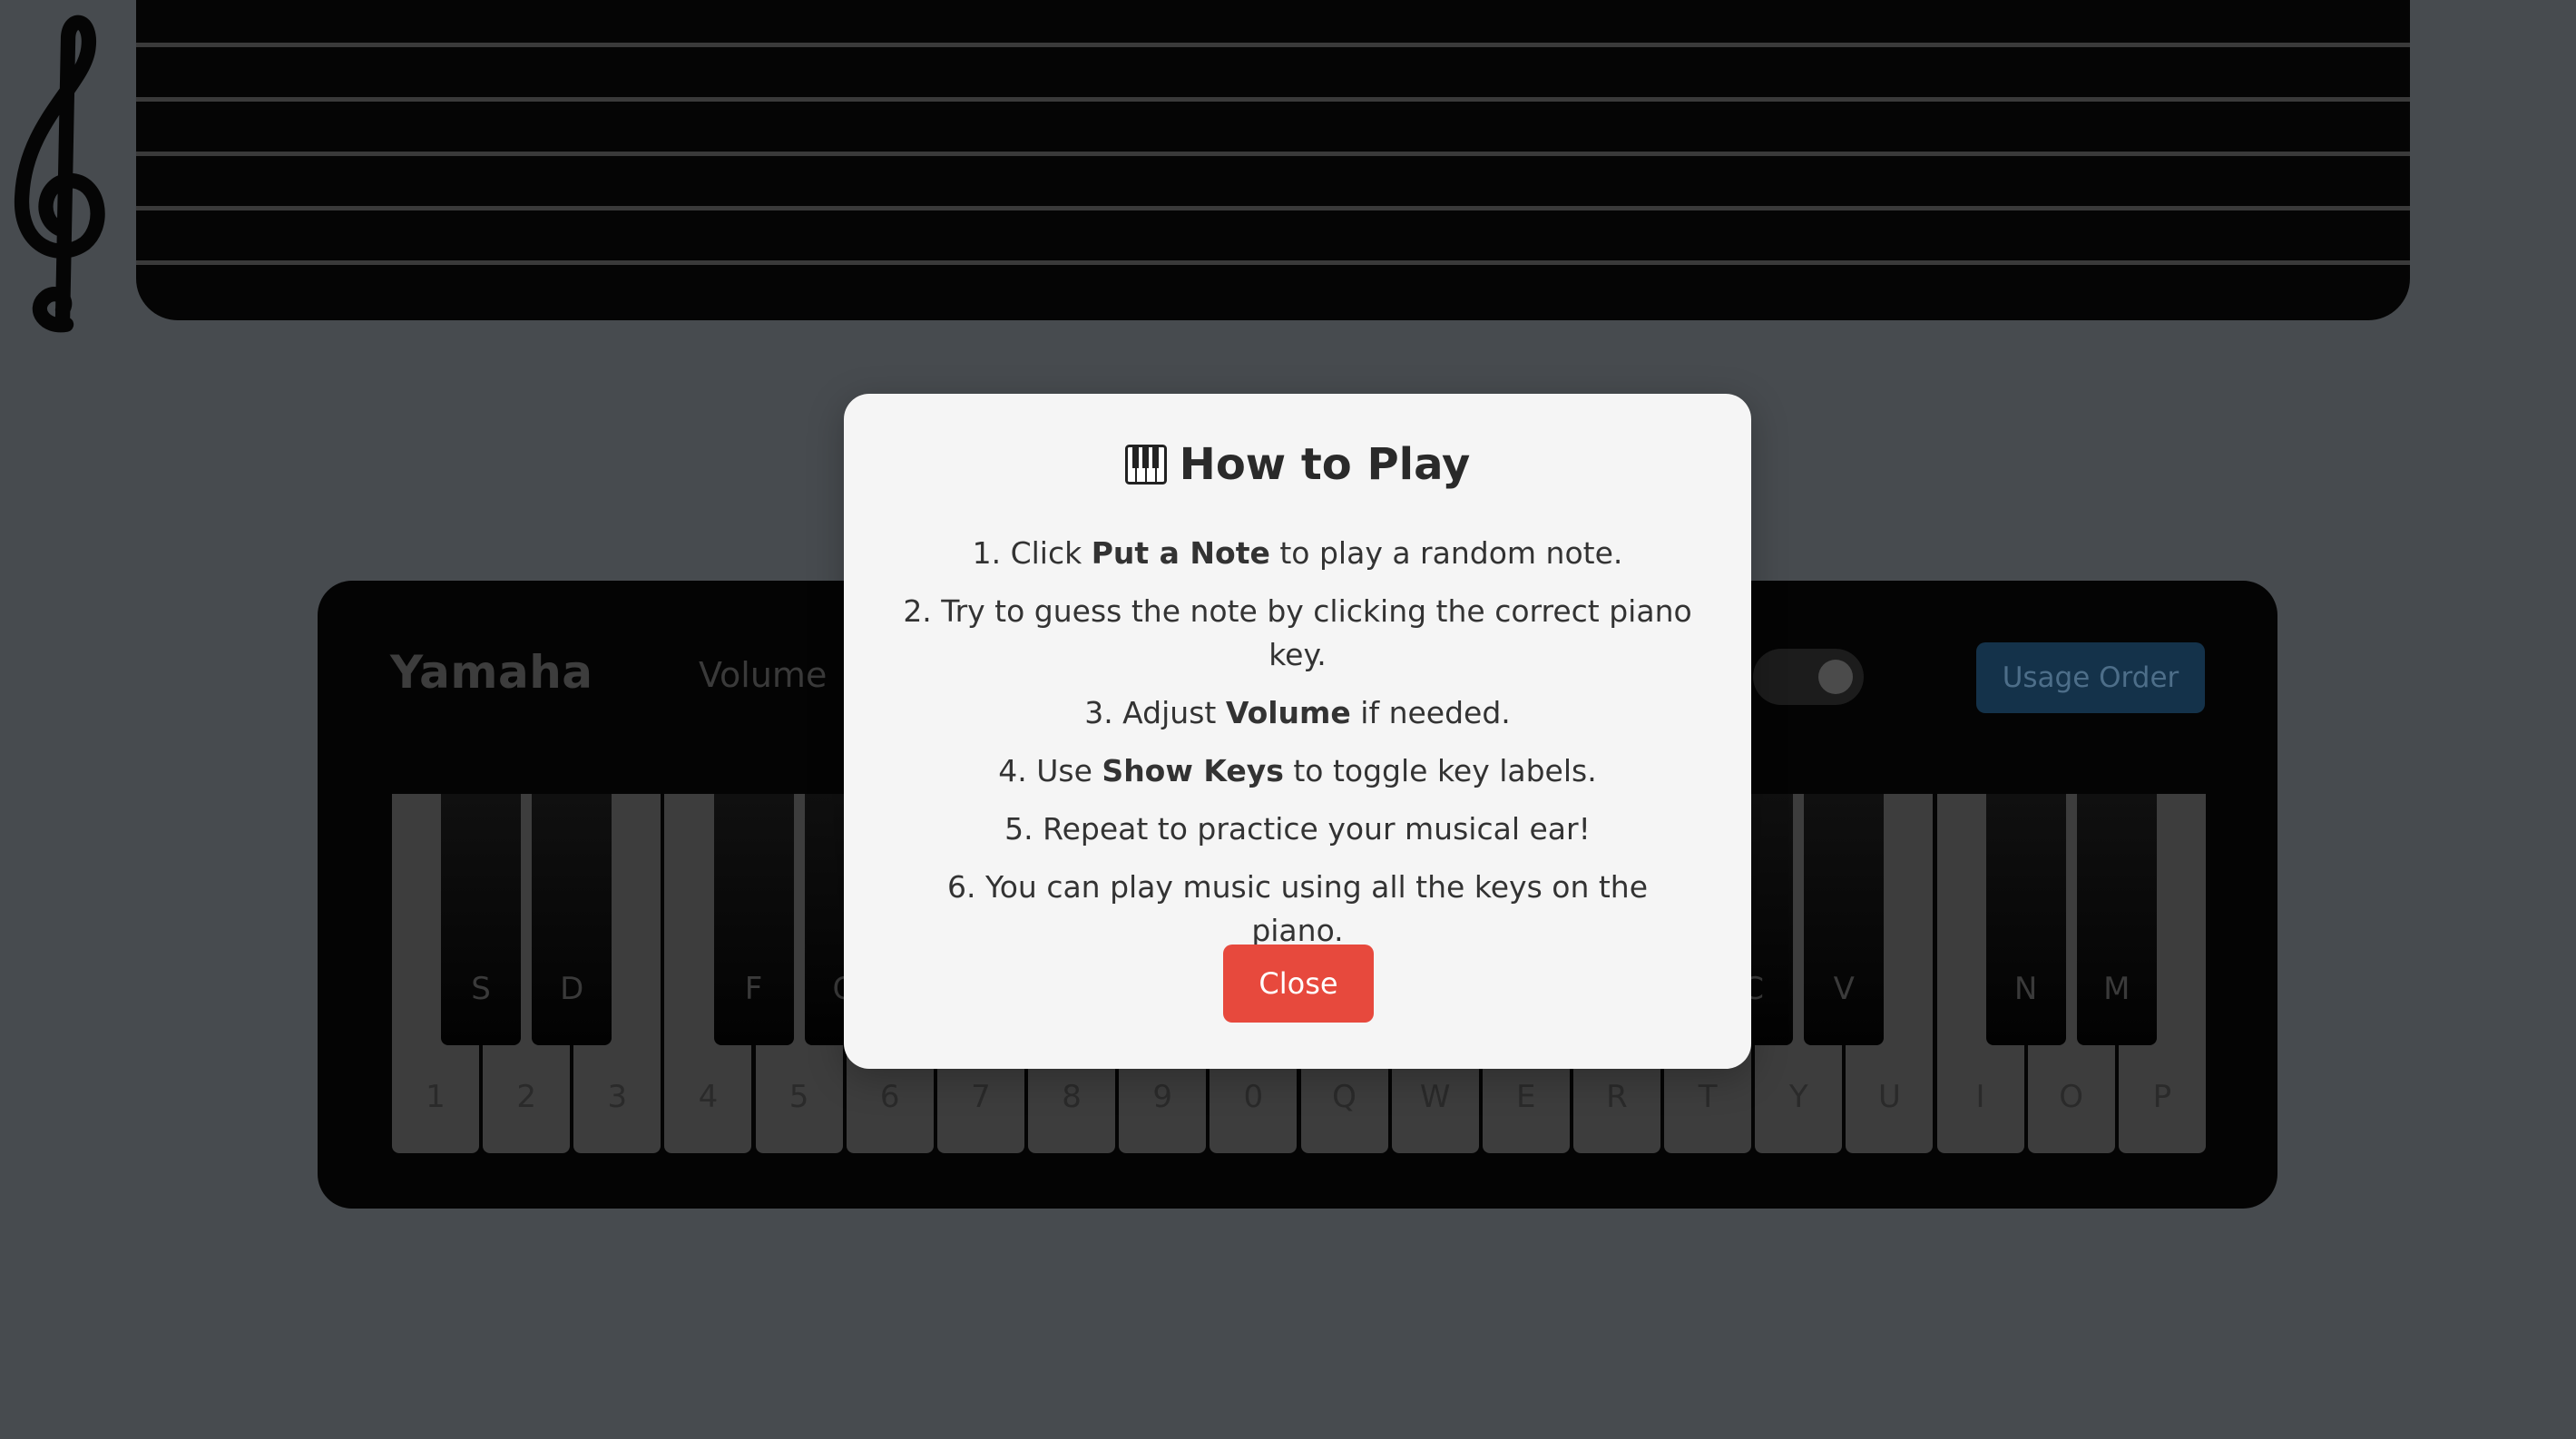 The height and width of the screenshot is (1439, 2576). I want to click on step-text: 4. Use, so click(1050, 770).